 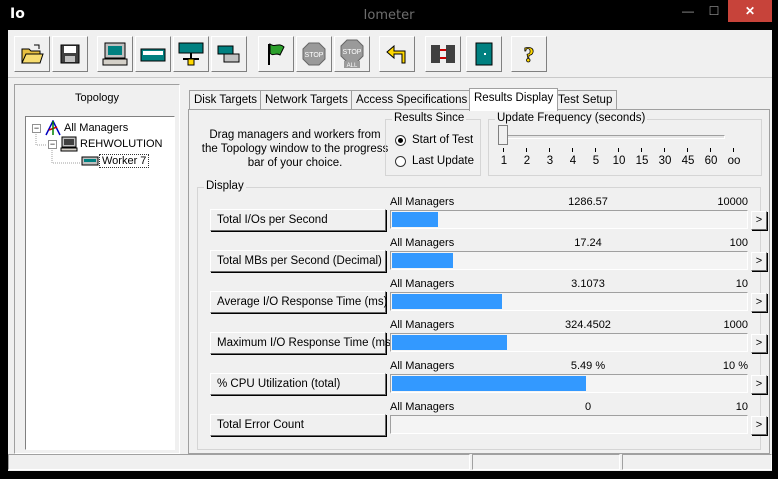 I want to click on stop-all-button: STOP ALL, so click(x=352, y=54).